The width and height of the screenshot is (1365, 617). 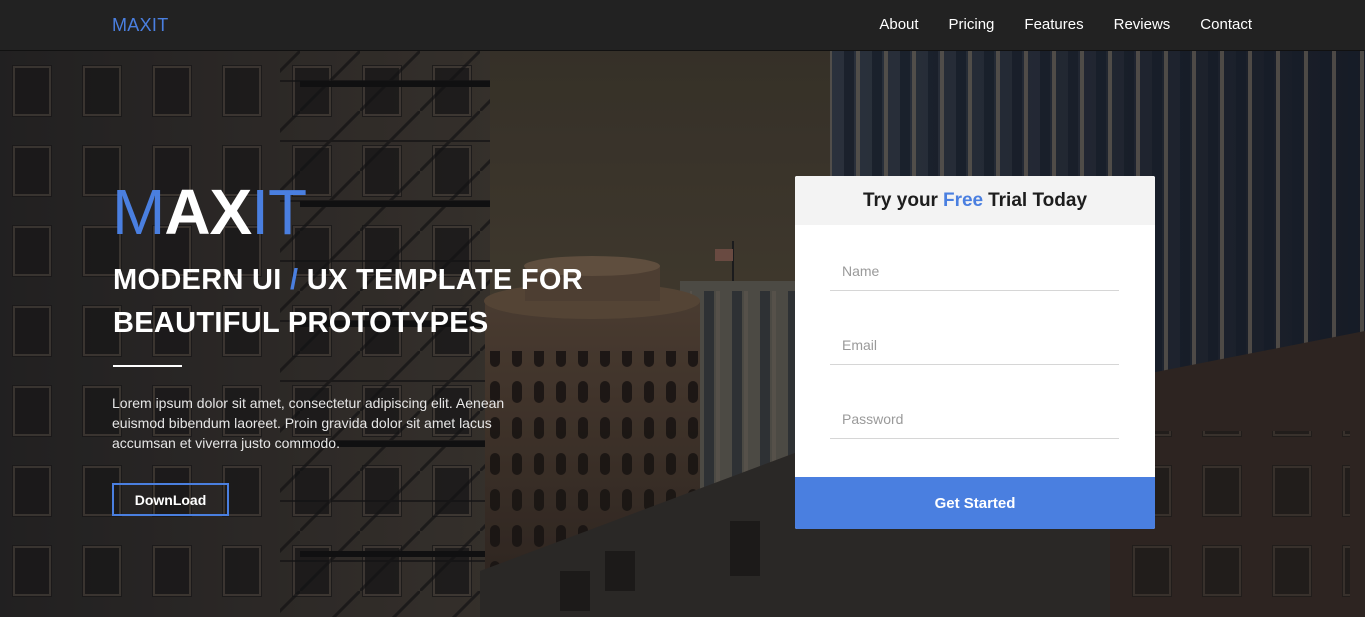 What do you see at coordinates (1142, 25) in the screenshot?
I see `nav-link-reviews: Reviews` at bounding box center [1142, 25].